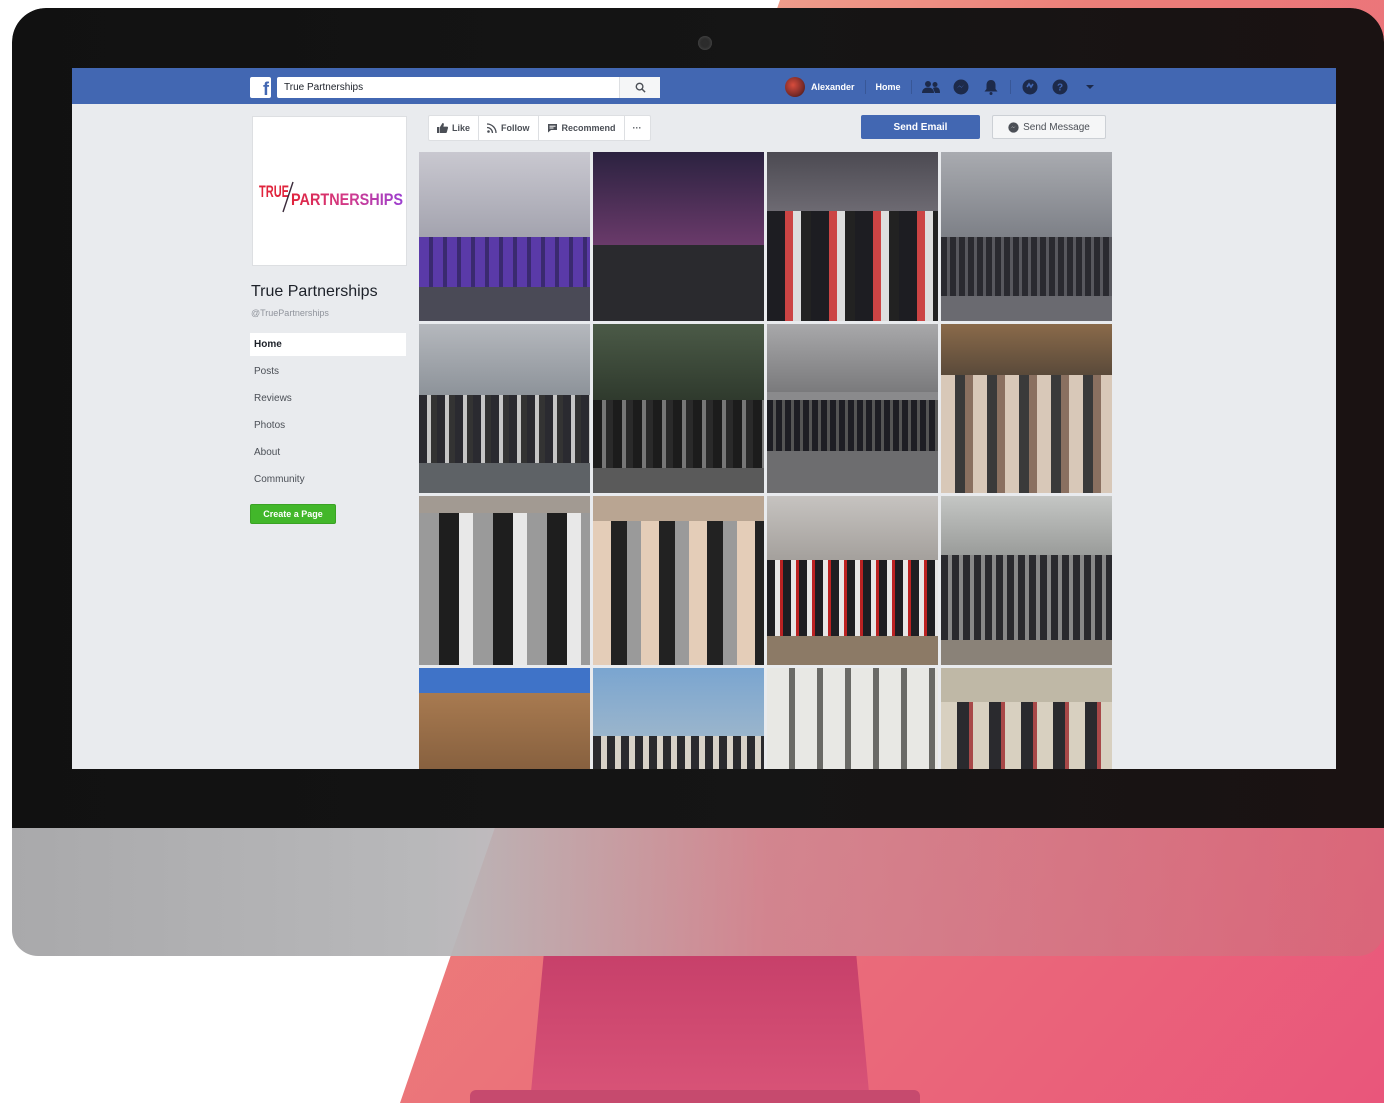 The height and width of the screenshot is (1103, 1384). Describe the element at coordinates (637, 128) in the screenshot. I see `more-options-button: ···` at that location.